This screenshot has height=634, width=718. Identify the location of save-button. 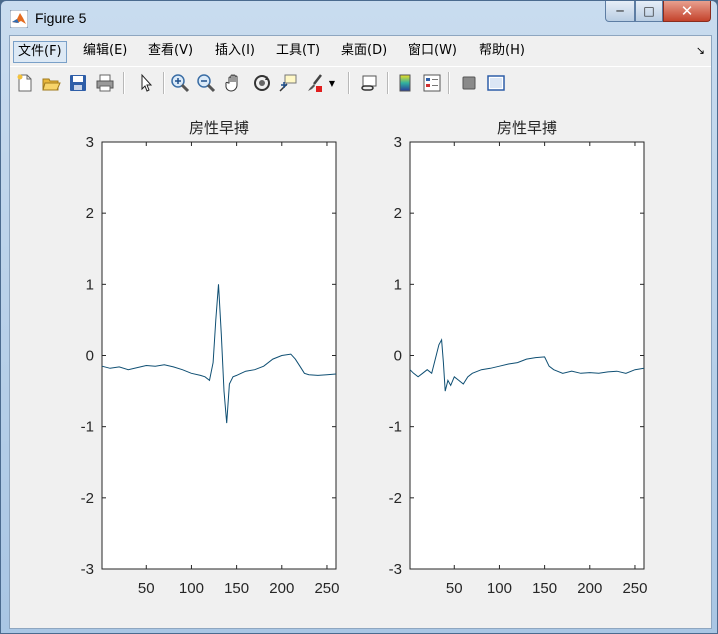
(78, 83).